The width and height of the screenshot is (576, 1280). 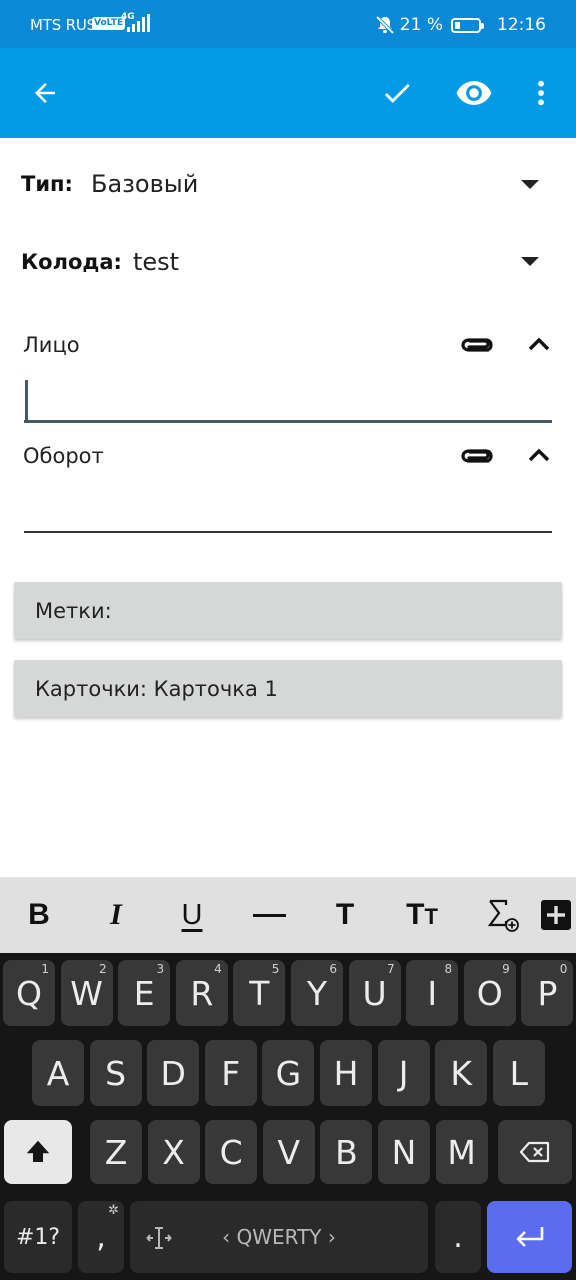 I want to click on app-bar, so click(x=288, y=93).